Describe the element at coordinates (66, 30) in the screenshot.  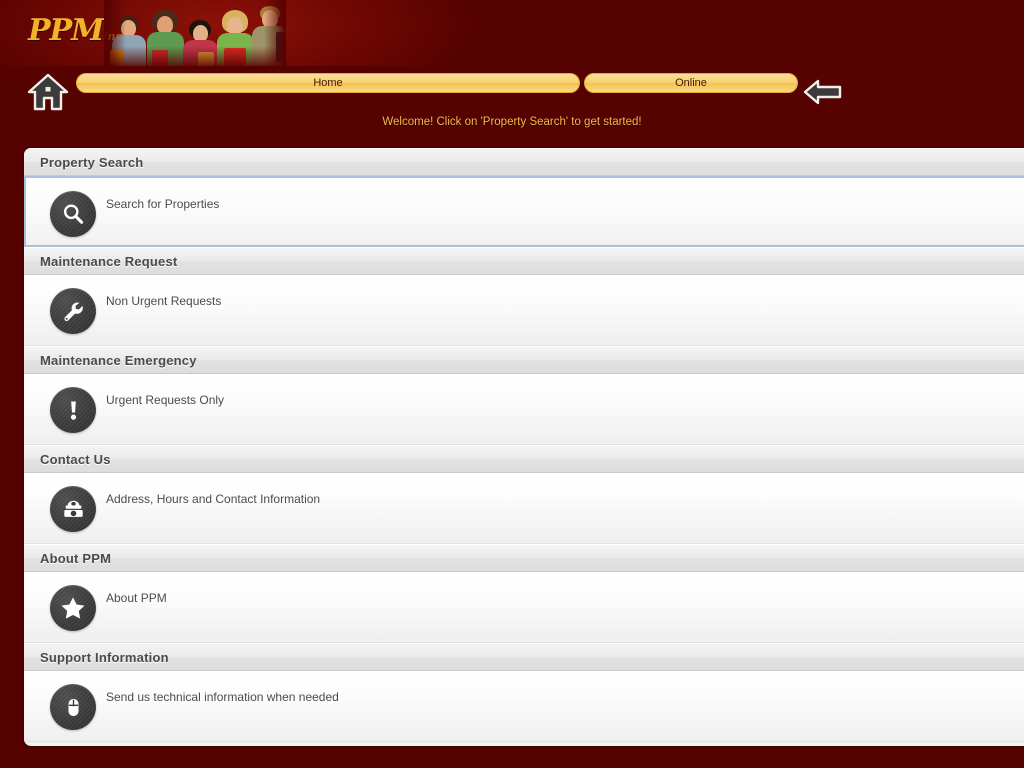
I see `logo-text: PPM` at that location.